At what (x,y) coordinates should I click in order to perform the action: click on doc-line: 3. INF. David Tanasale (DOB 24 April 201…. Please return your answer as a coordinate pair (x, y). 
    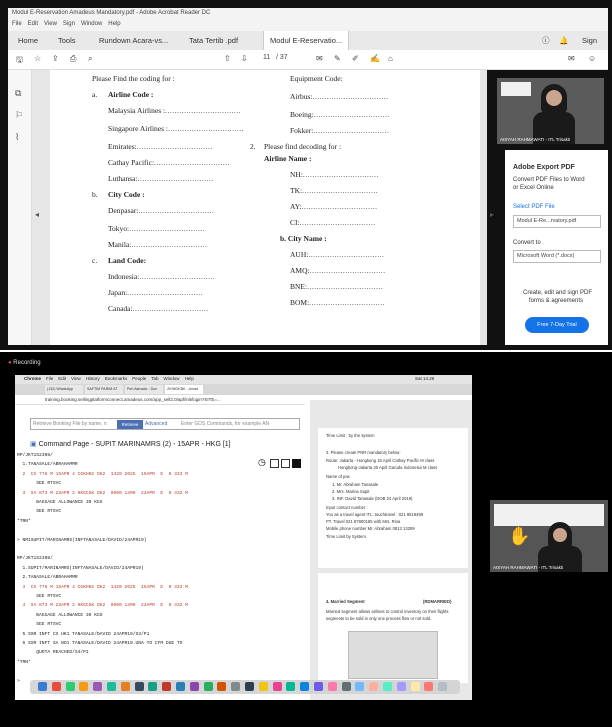
    Looking at the image, I should click on (372, 498).